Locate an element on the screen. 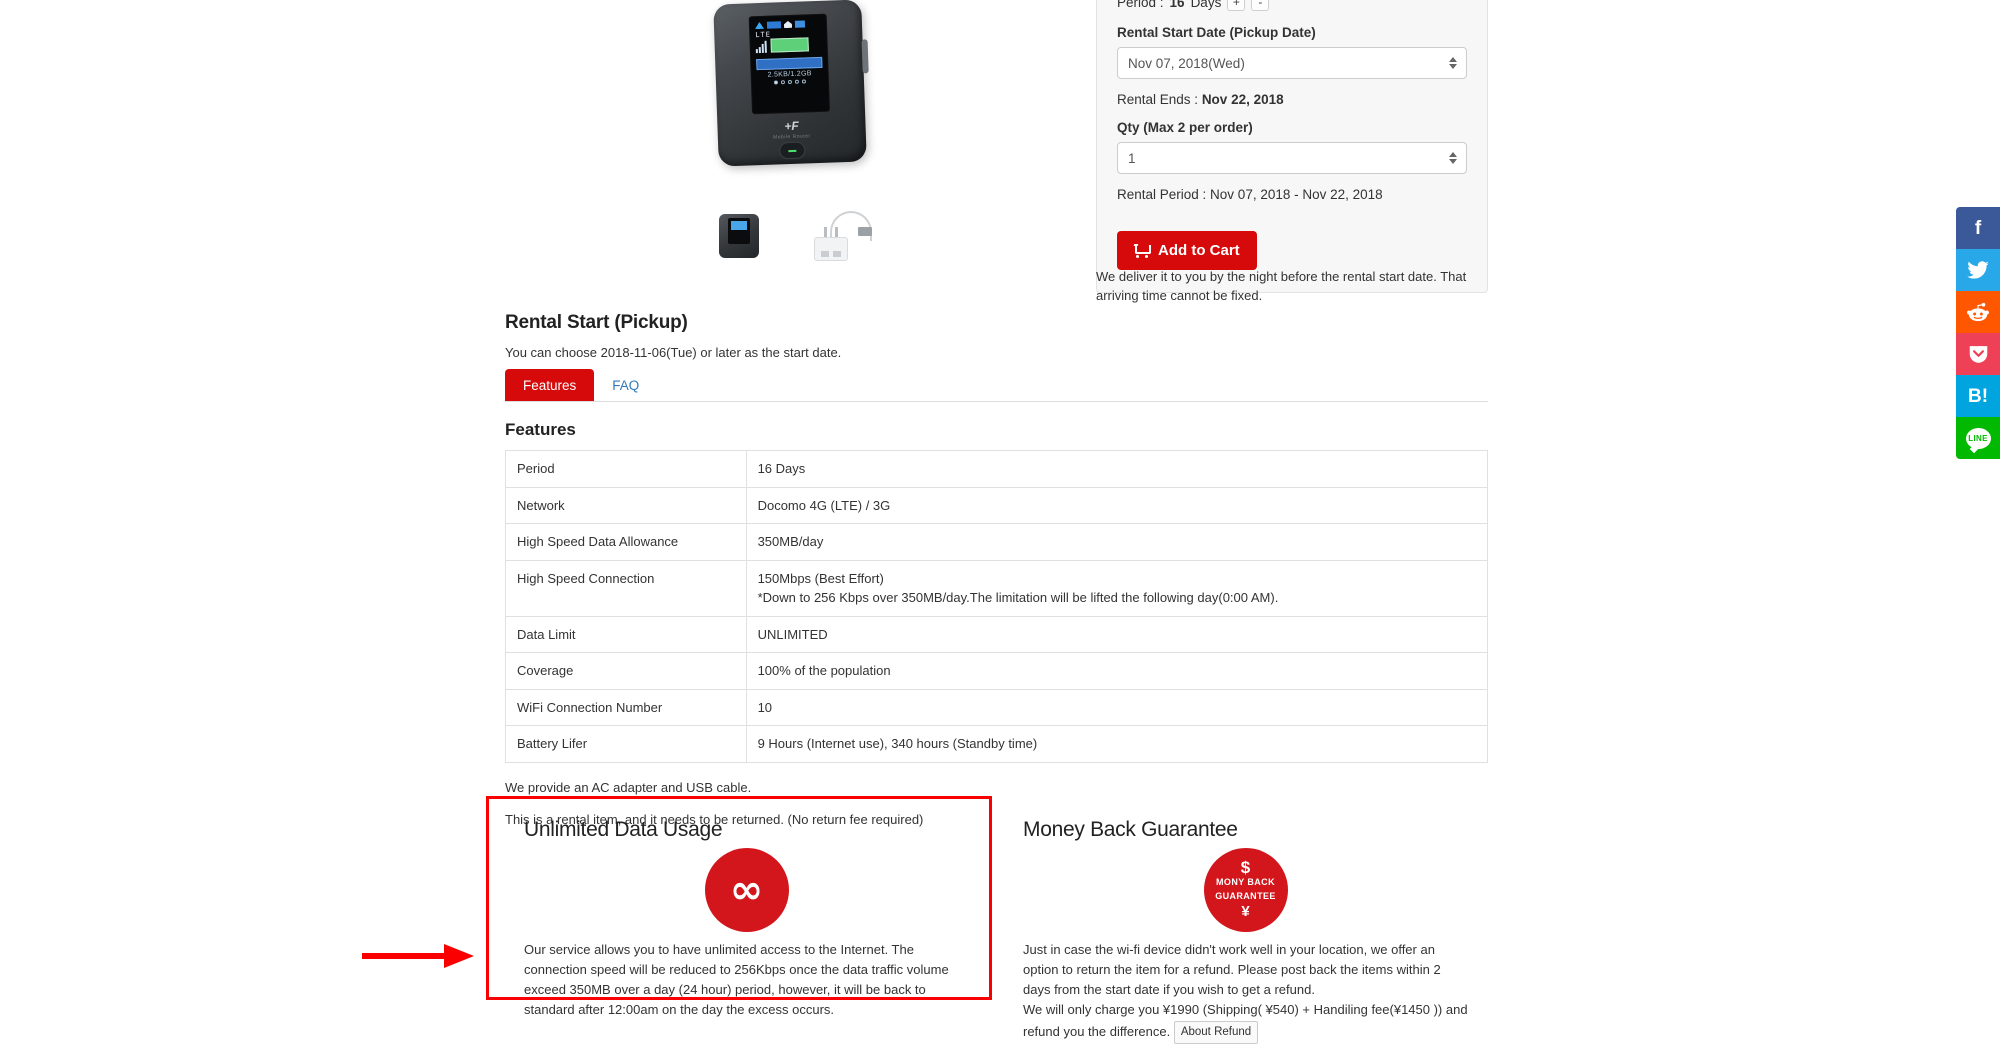 The height and width of the screenshot is (1054, 2000). badge-line2: GUARANTEE is located at coordinates (1245, 895).